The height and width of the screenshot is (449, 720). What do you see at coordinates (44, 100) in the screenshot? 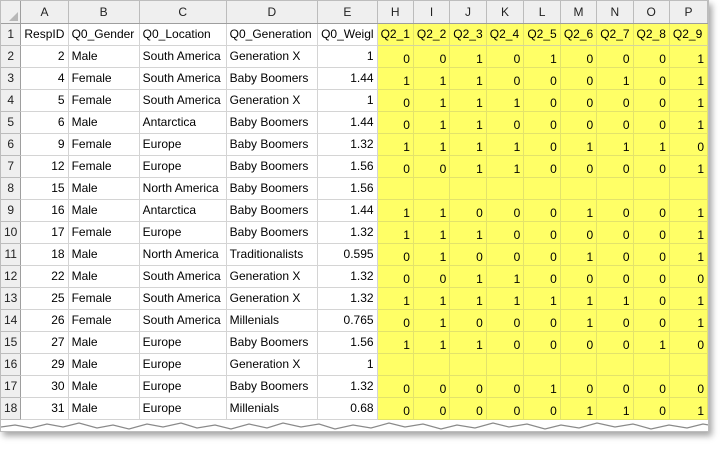
I see `respid-cell: 5` at bounding box center [44, 100].